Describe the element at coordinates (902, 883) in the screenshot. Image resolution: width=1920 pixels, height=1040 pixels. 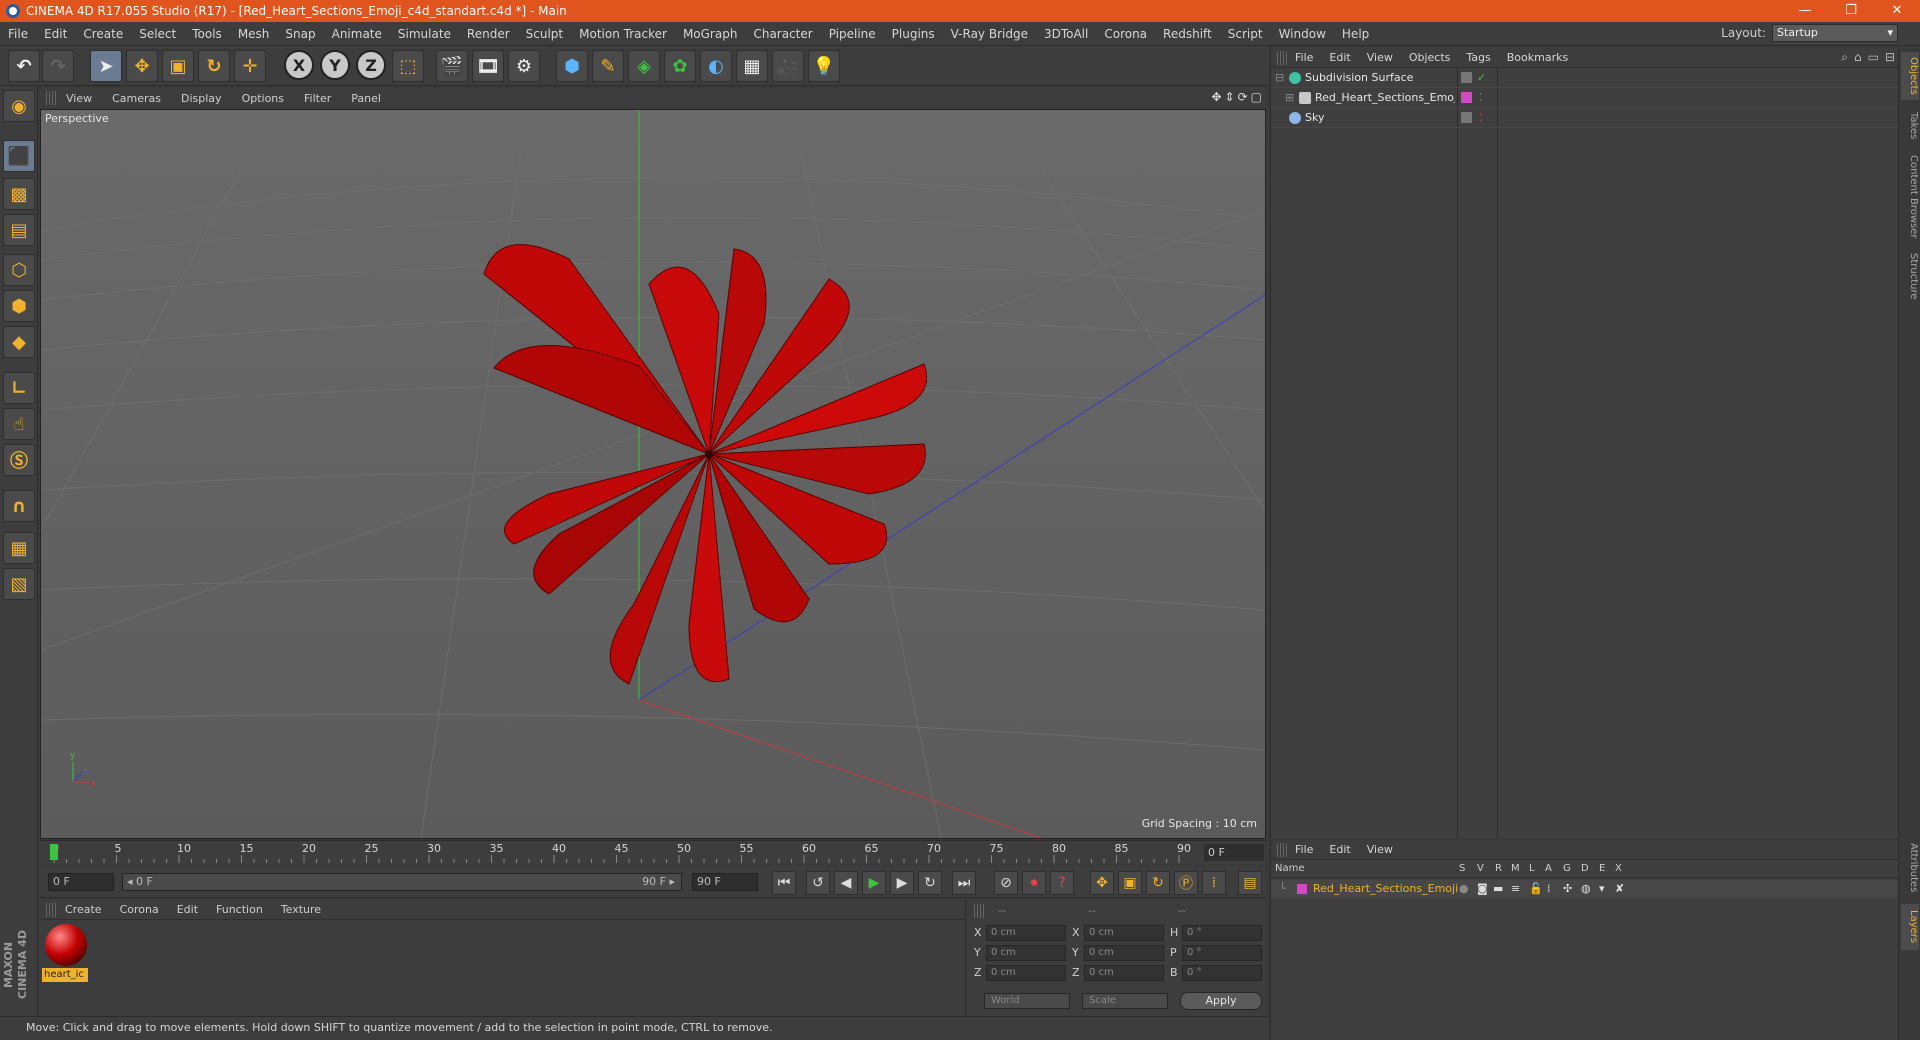
I see `next-frame-icon: ▶` at that location.